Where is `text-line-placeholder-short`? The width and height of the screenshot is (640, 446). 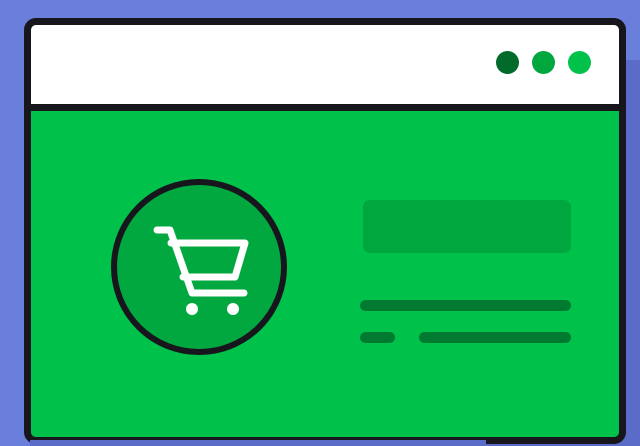
text-line-placeholder-short is located at coordinates (377, 337).